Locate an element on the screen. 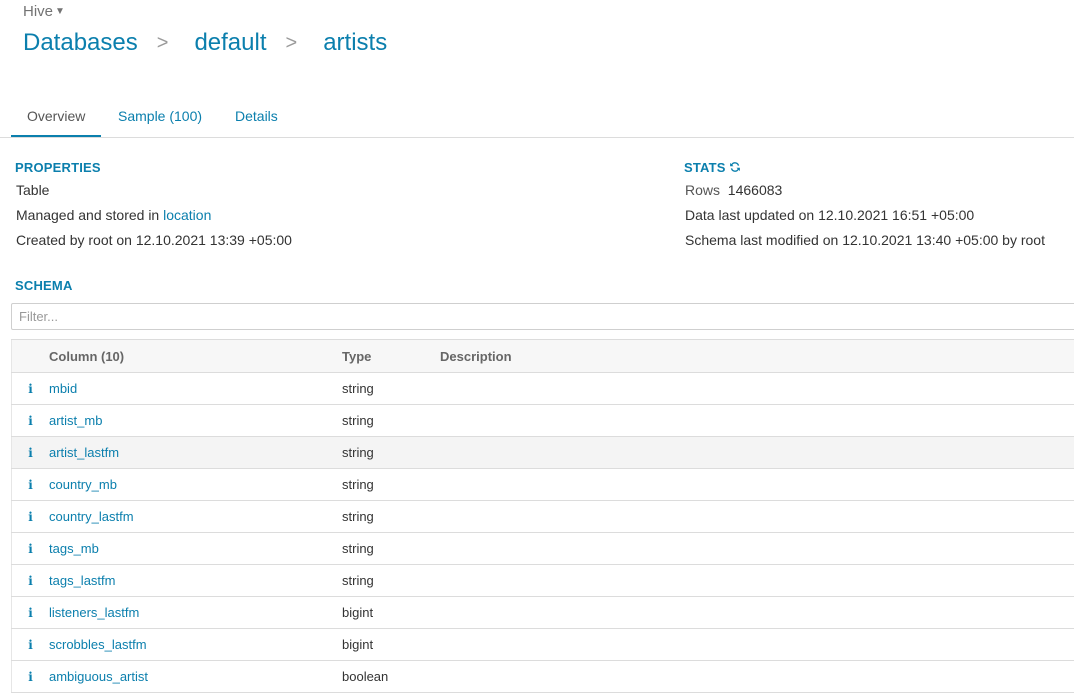 The image size is (1074, 699). breadcrumb-database: default is located at coordinates (230, 43).